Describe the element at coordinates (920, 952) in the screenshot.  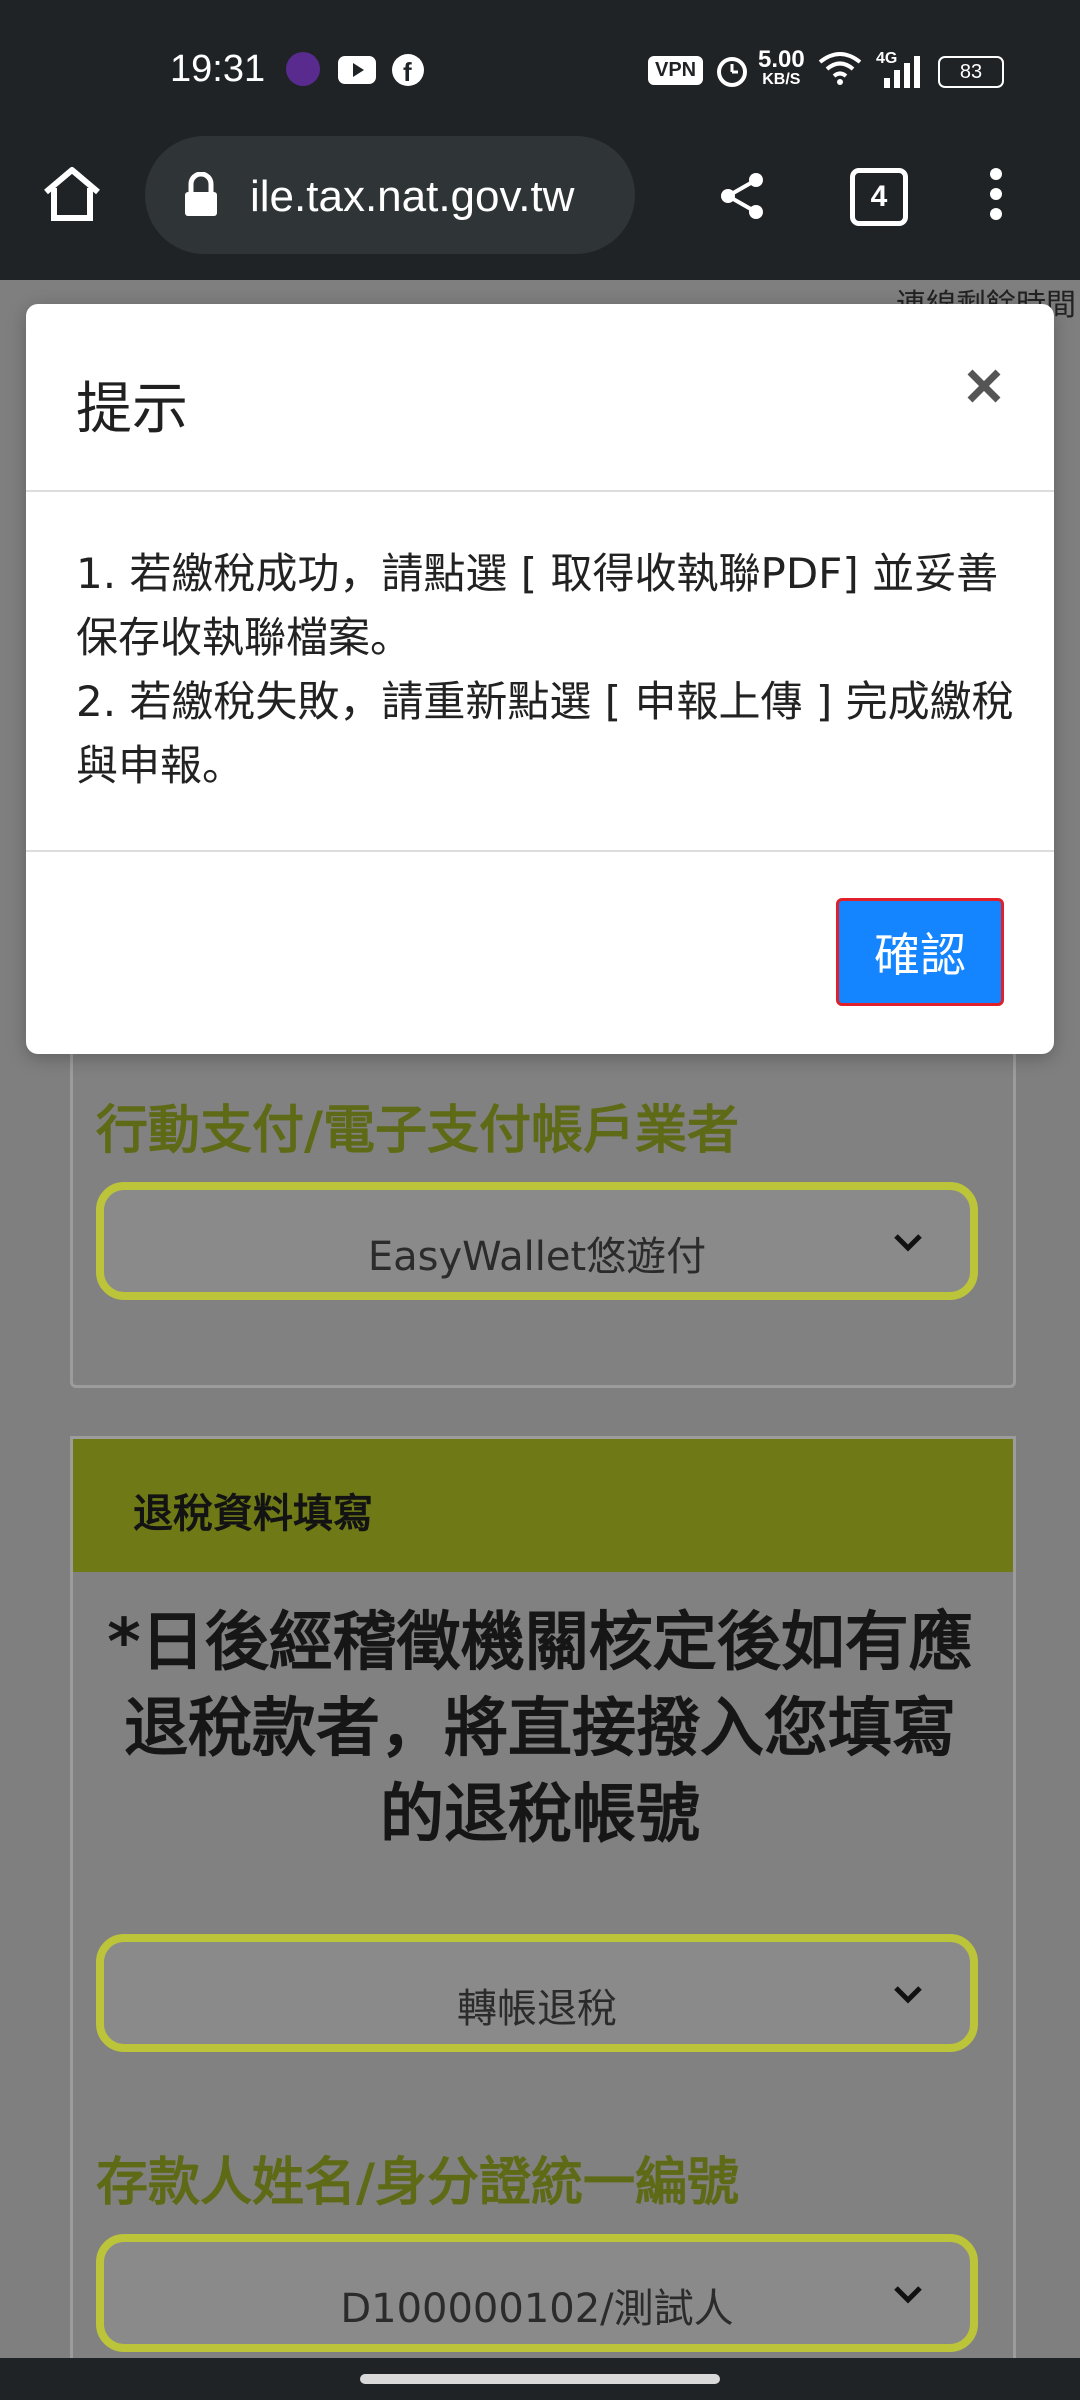
I see `confirm-button: 確認` at that location.